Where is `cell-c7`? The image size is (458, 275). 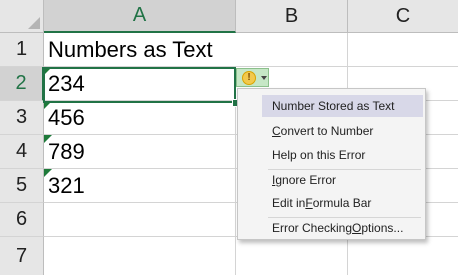
cell-c7 is located at coordinates (403, 256).